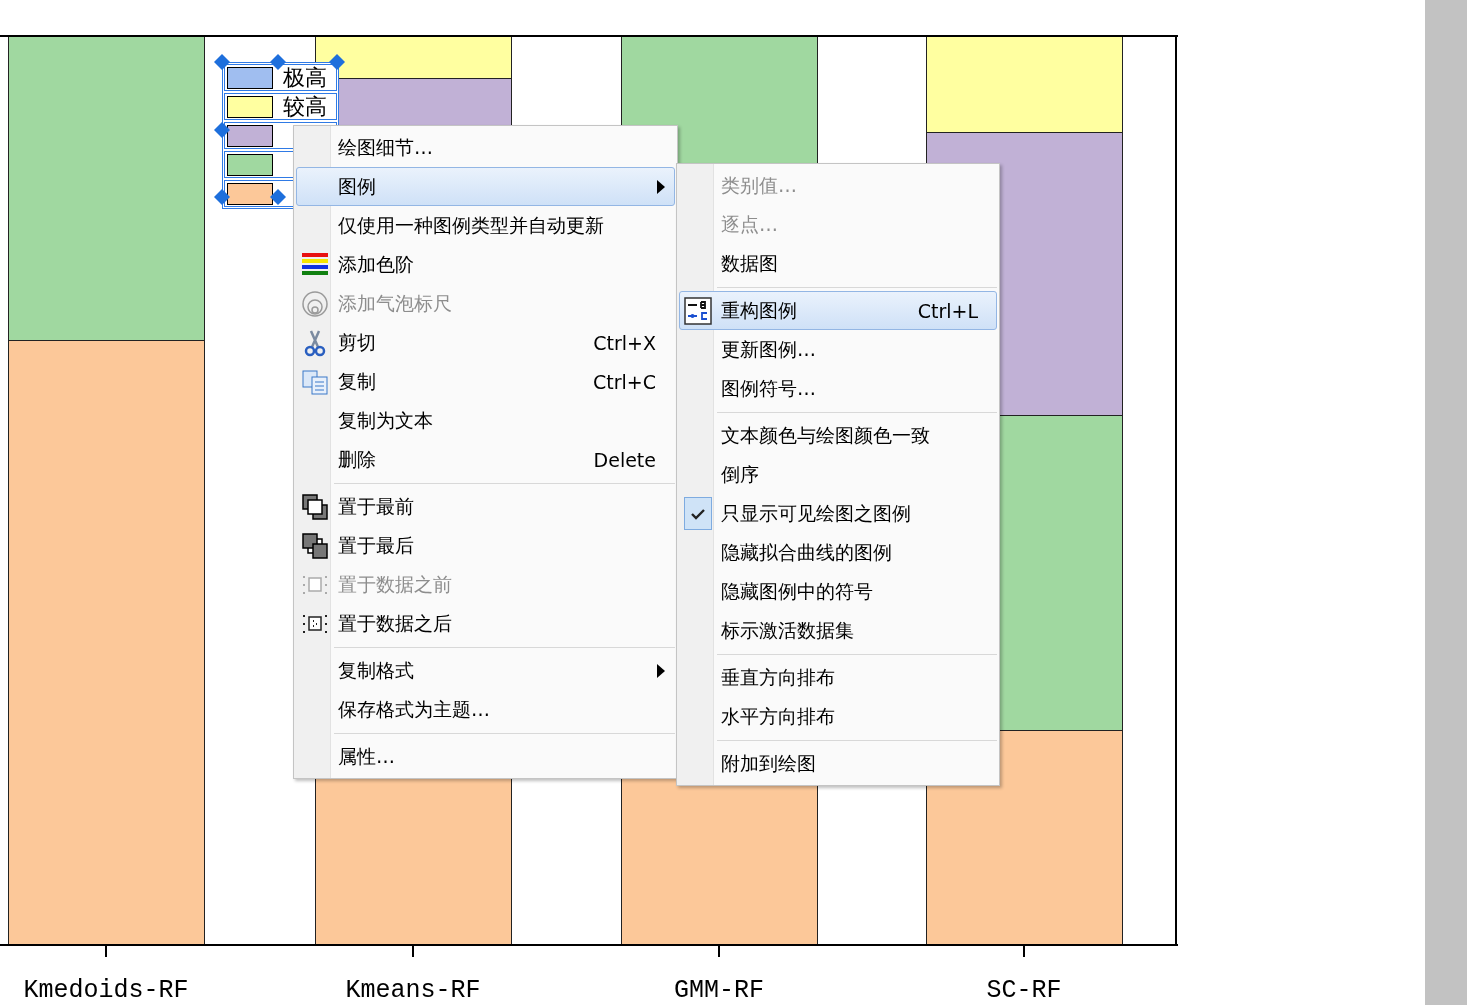  What do you see at coordinates (838, 474) in the screenshot?
I see `menu-item: 倒序` at bounding box center [838, 474].